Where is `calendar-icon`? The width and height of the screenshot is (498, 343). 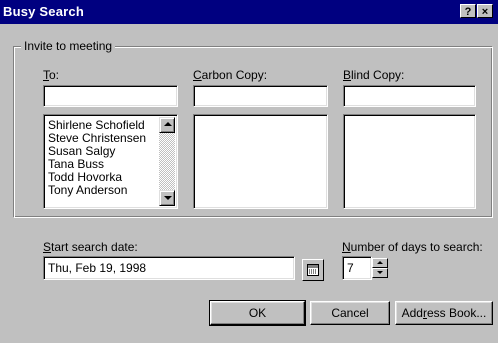 calendar-icon is located at coordinates (313, 270).